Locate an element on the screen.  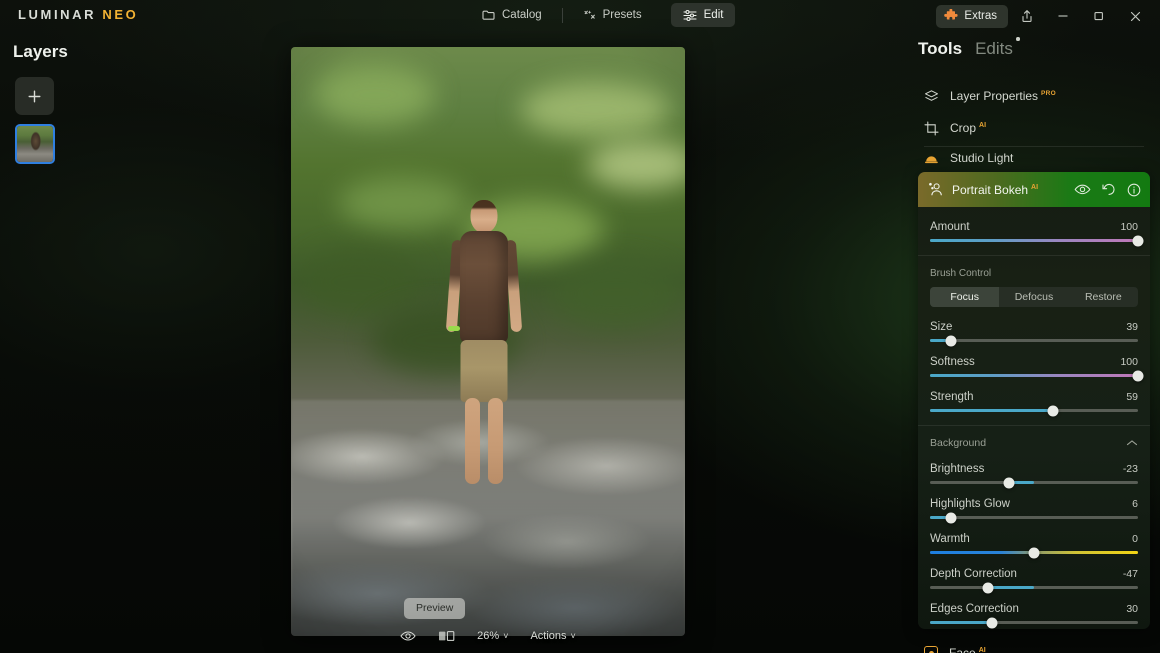
background-section-header: Background is located at coordinates (1034, 443).